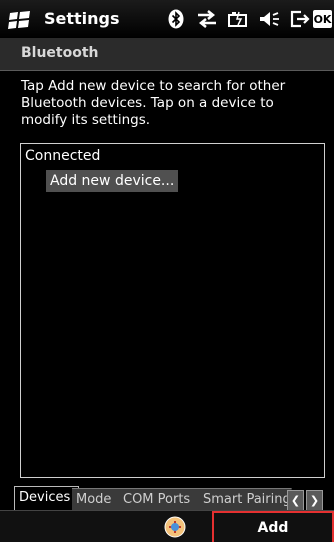 This screenshot has height=542, width=334. Describe the element at coordinates (245, 499) in the screenshot. I see `tab-smart-pairing: Smart Pairing` at that location.